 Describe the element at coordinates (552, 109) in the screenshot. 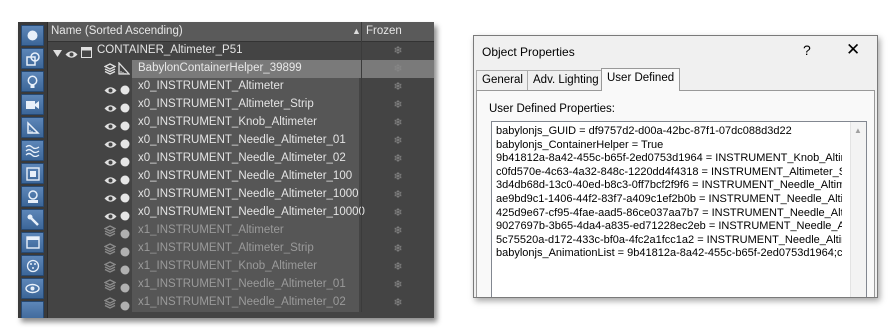

I see `user-defined-properties-label: User Defined Properties:` at that location.